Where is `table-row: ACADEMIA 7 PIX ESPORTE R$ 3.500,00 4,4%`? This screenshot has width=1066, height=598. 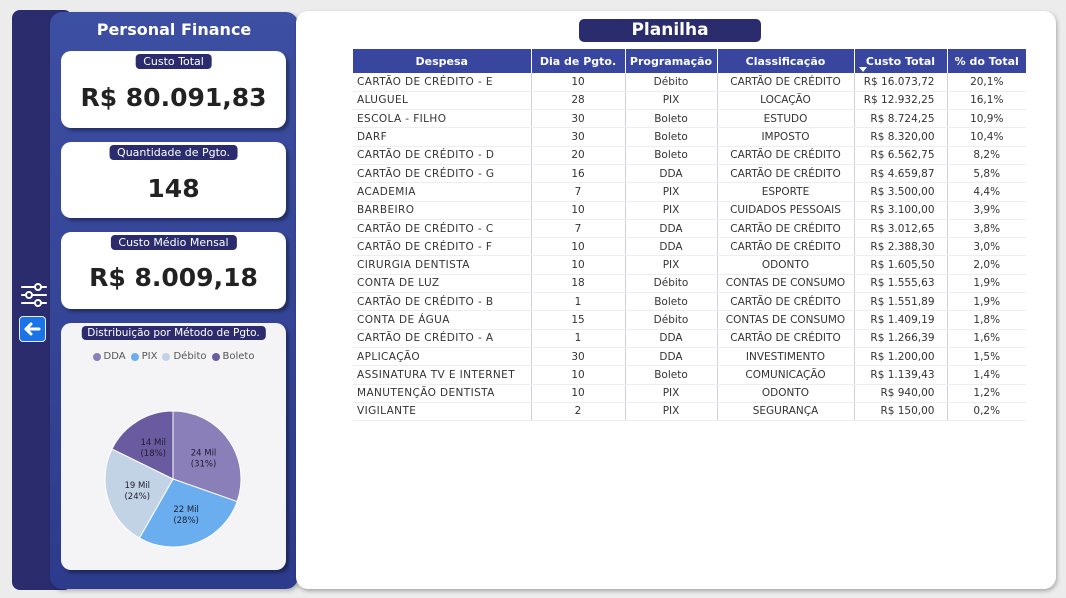 table-row: ACADEMIA 7 PIX ESPORTE R$ 3.500,00 4,4% is located at coordinates (689, 192).